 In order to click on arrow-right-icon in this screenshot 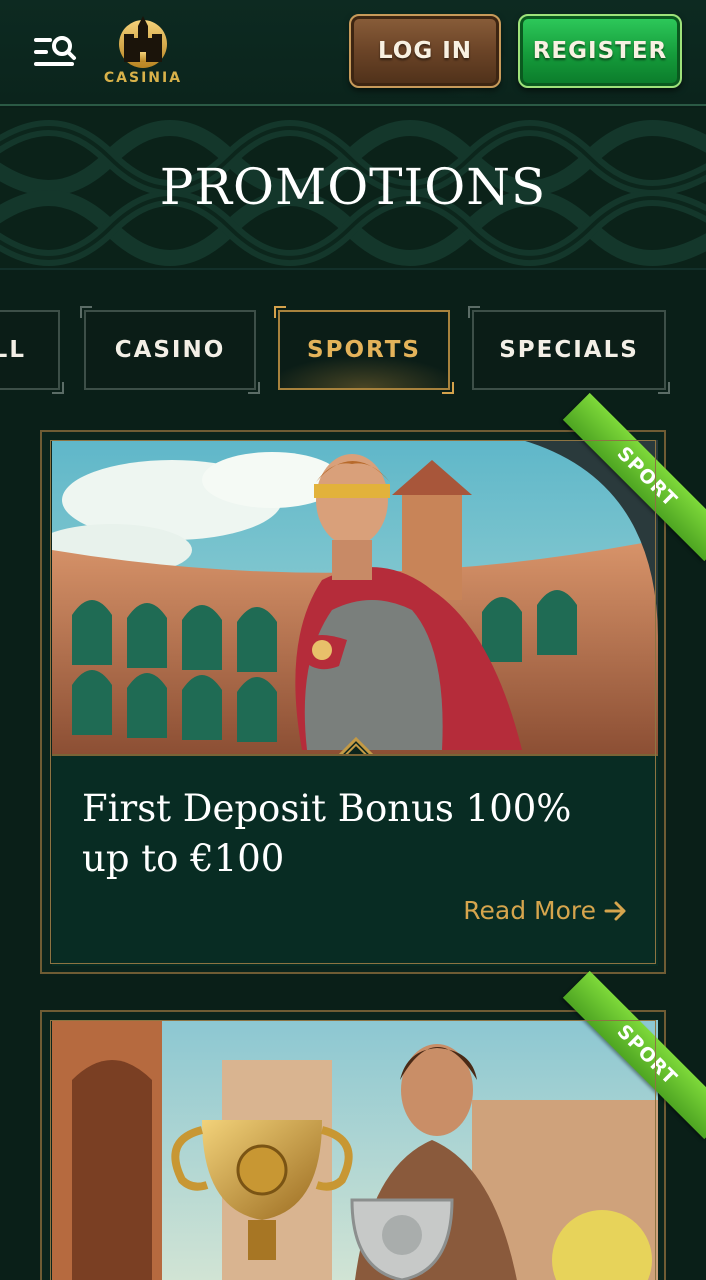, I will do `click(615, 910)`.